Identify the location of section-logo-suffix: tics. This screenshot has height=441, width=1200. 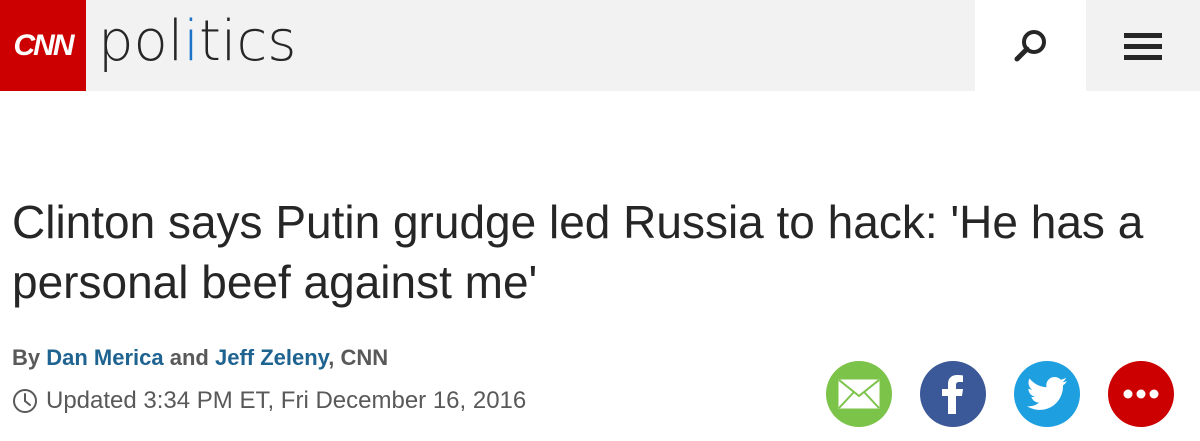
(247, 41).